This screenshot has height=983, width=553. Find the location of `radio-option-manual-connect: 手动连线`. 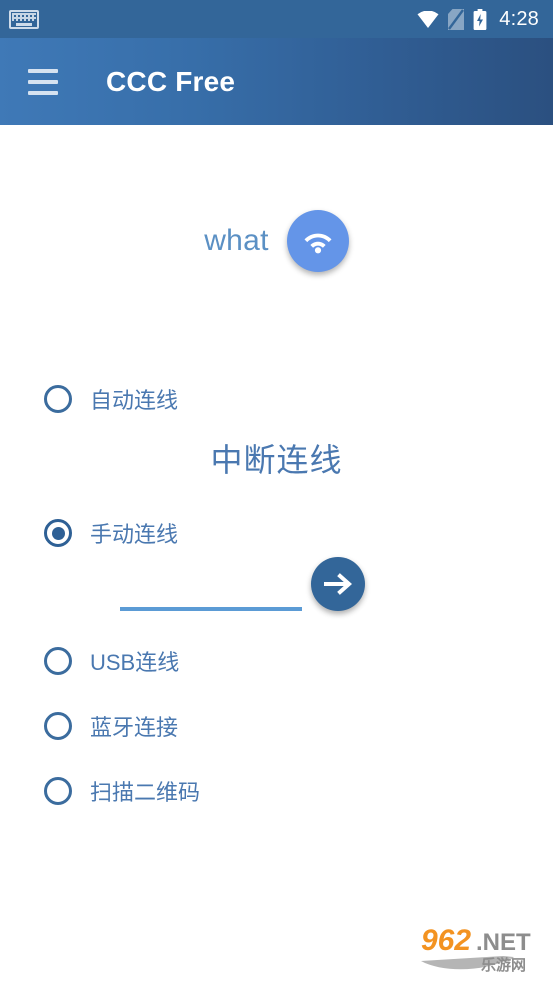

radio-option-manual-connect: 手动连线 is located at coordinates (111, 533).